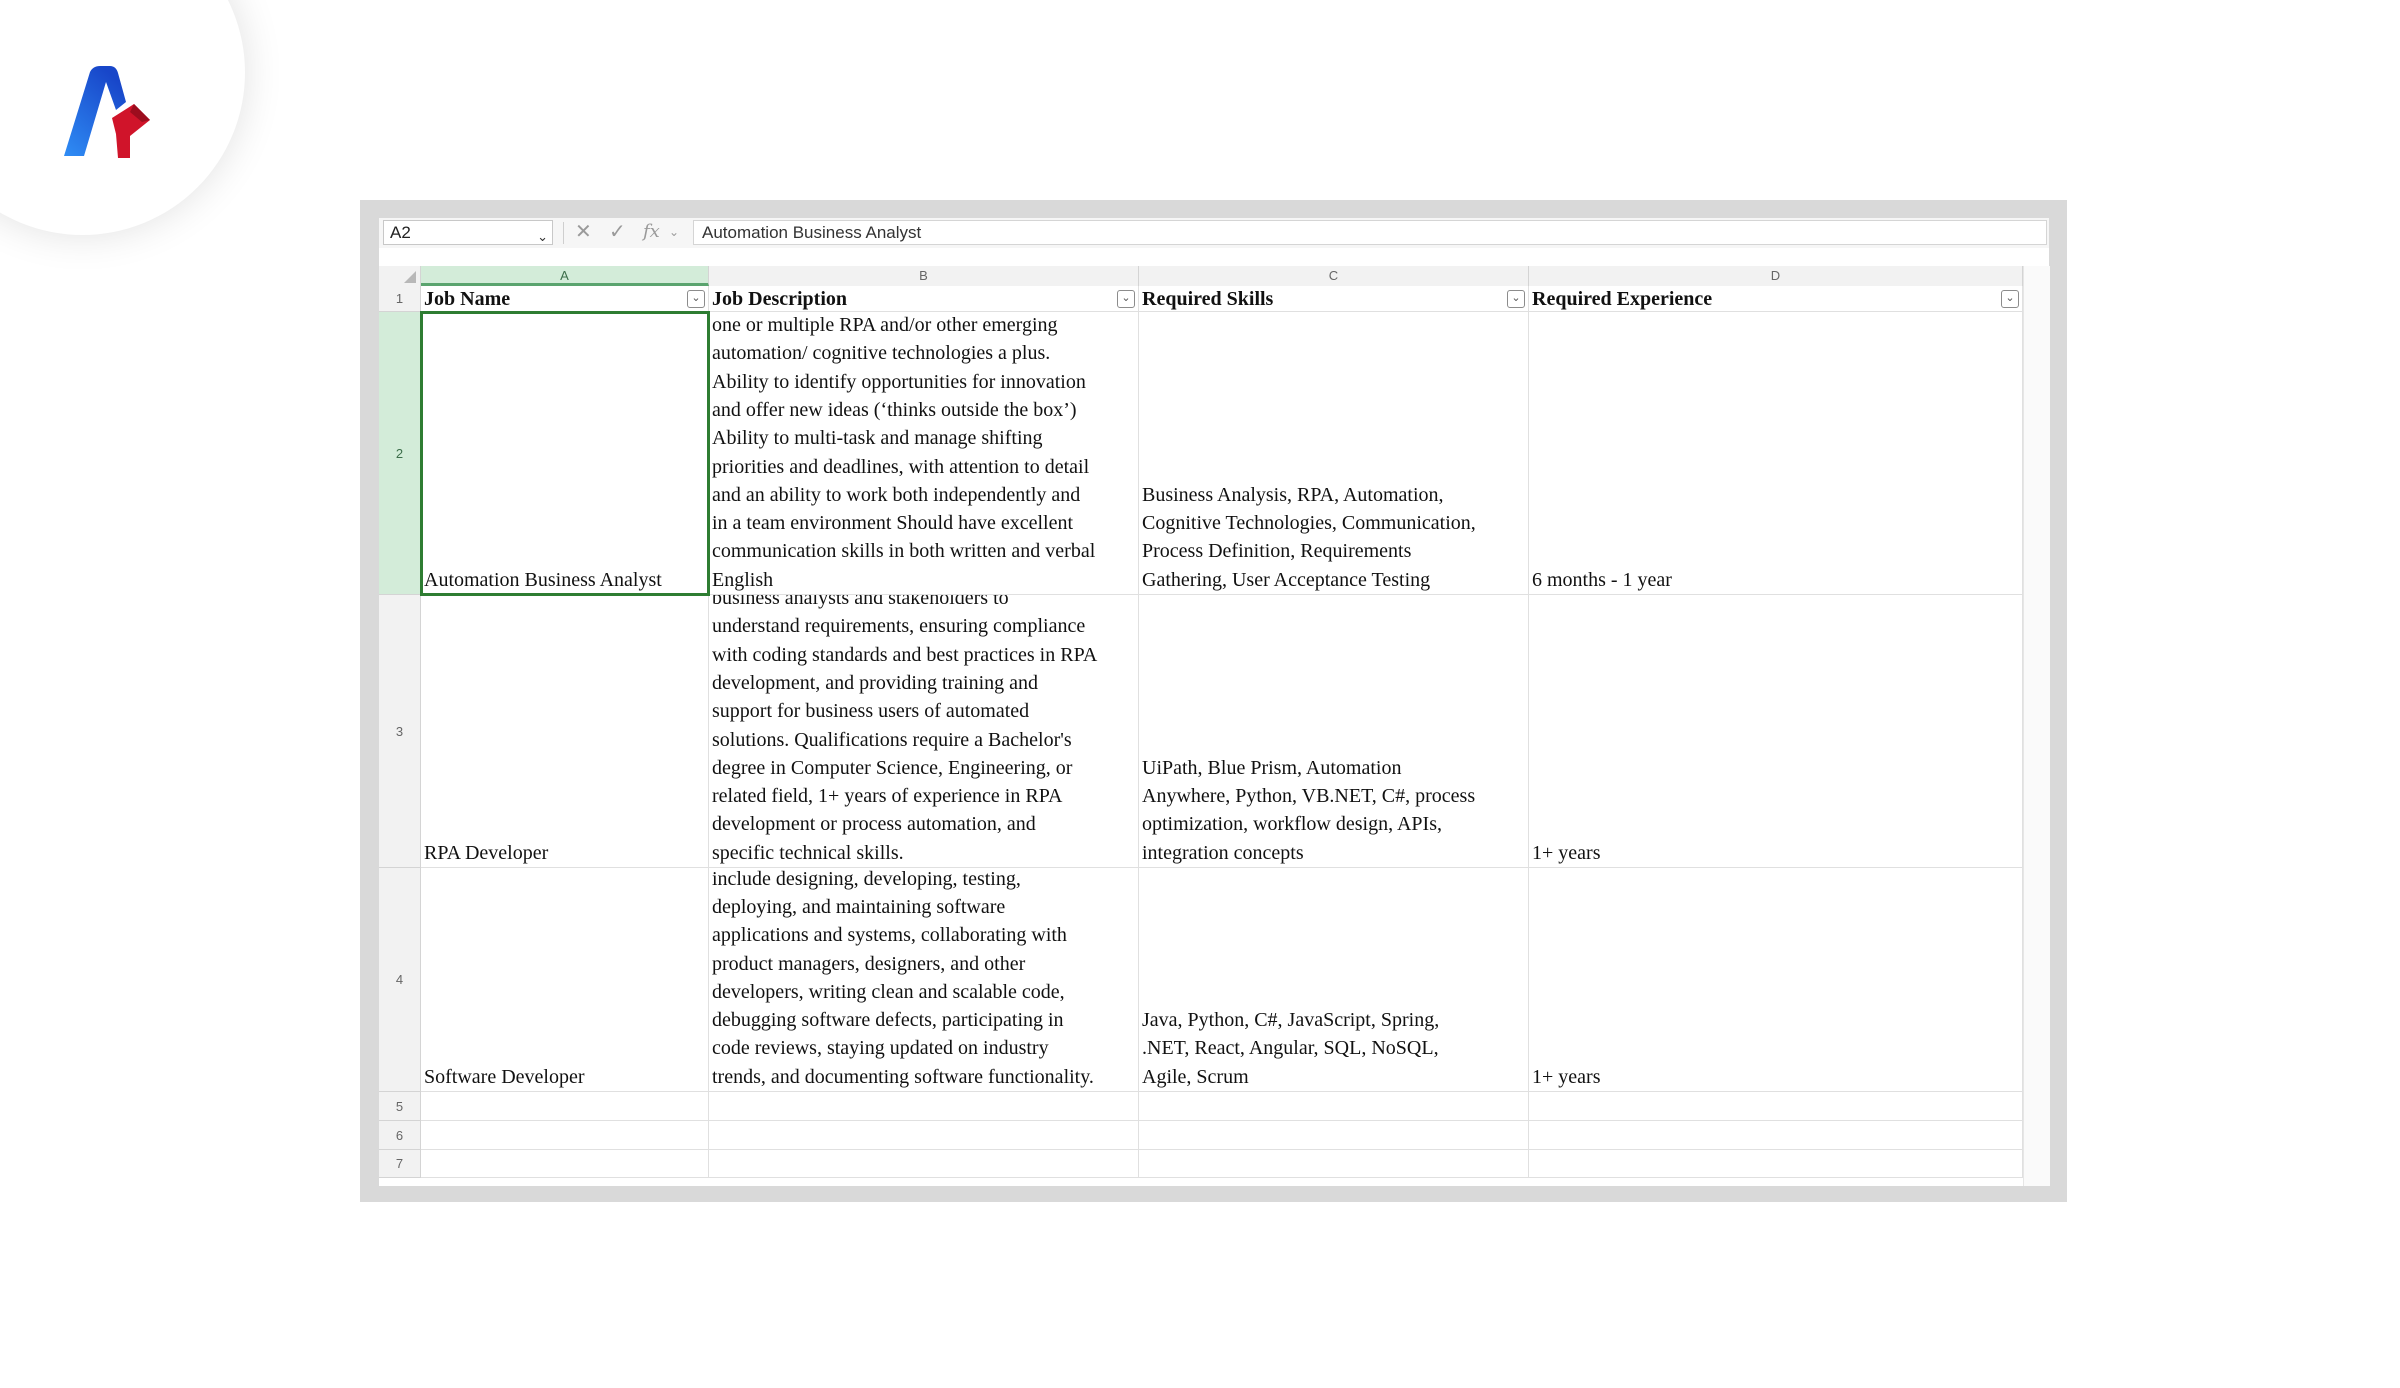  I want to click on header-label: Required Skills, so click(1208, 298).